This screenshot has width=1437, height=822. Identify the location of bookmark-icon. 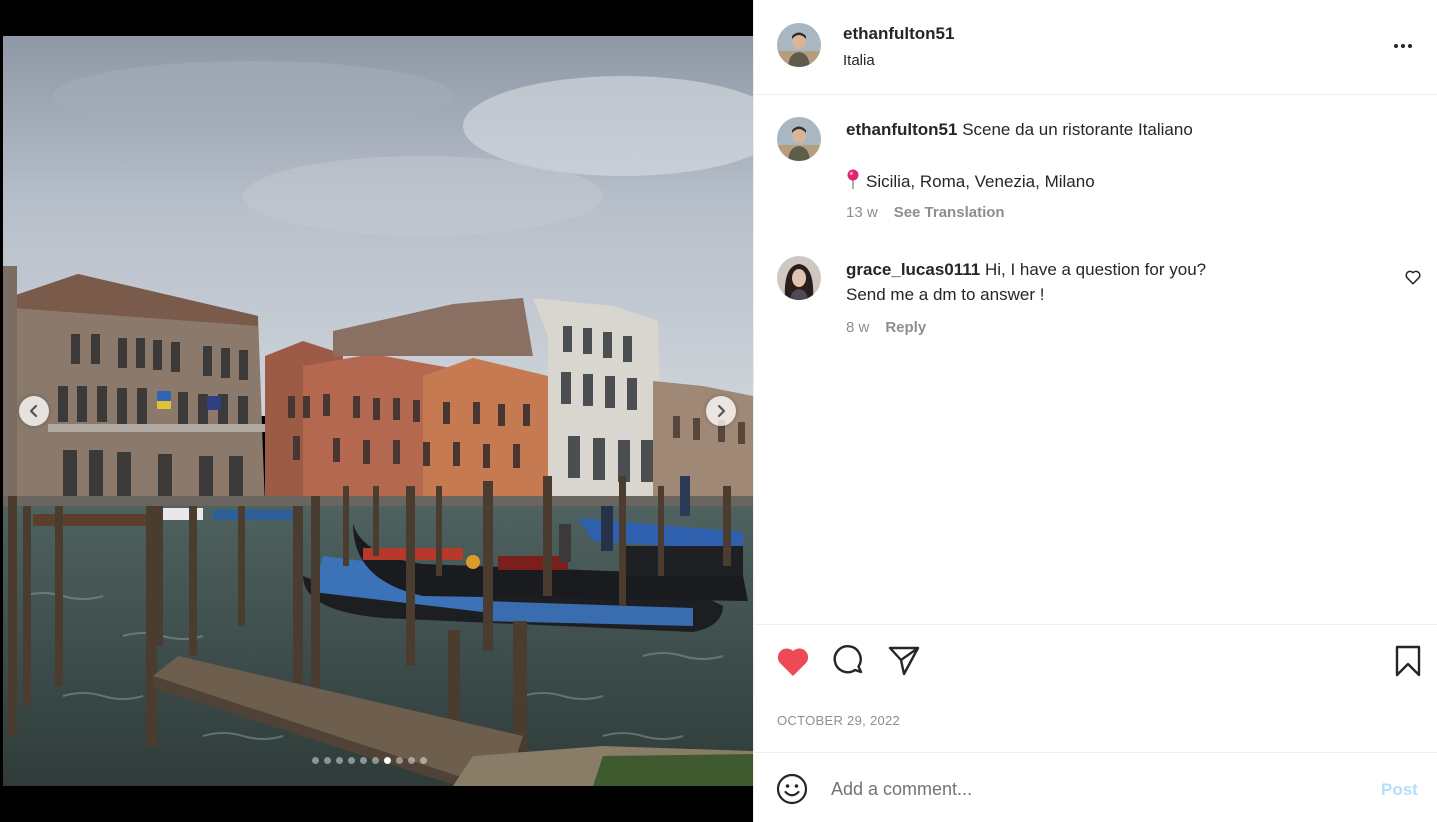
(1408, 661).